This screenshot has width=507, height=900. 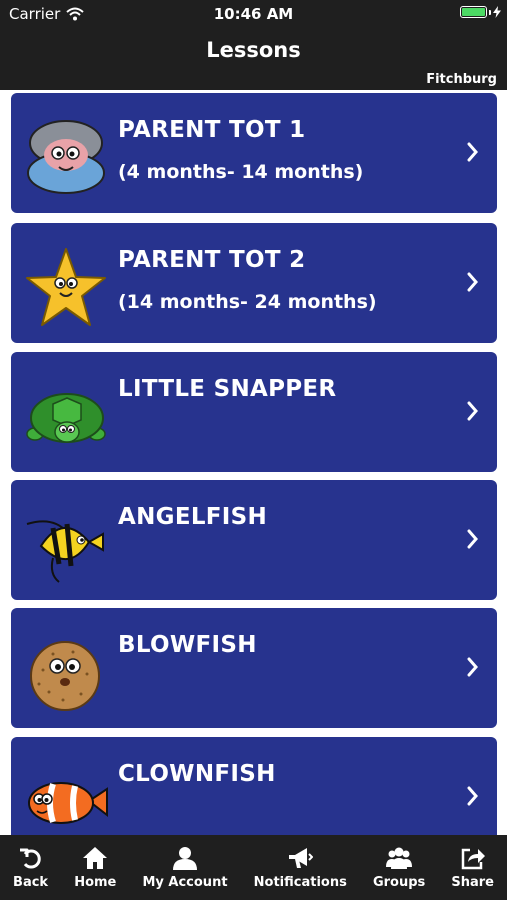 I want to click on tab-label: Home, so click(x=95, y=882).